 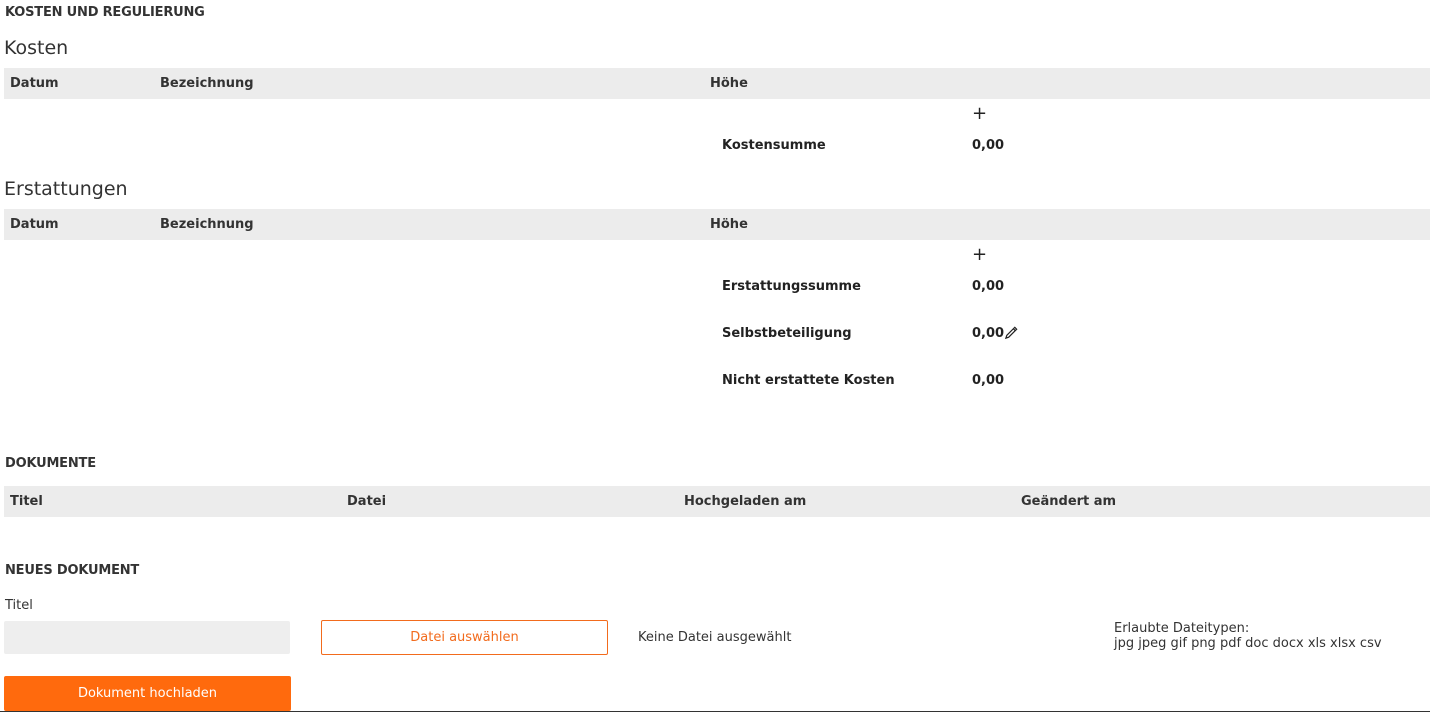 What do you see at coordinates (105, 12) in the screenshot?
I see `section-title-kosten-regulierung: KOSTEN UND REGULIERUNG` at bounding box center [105, 12].